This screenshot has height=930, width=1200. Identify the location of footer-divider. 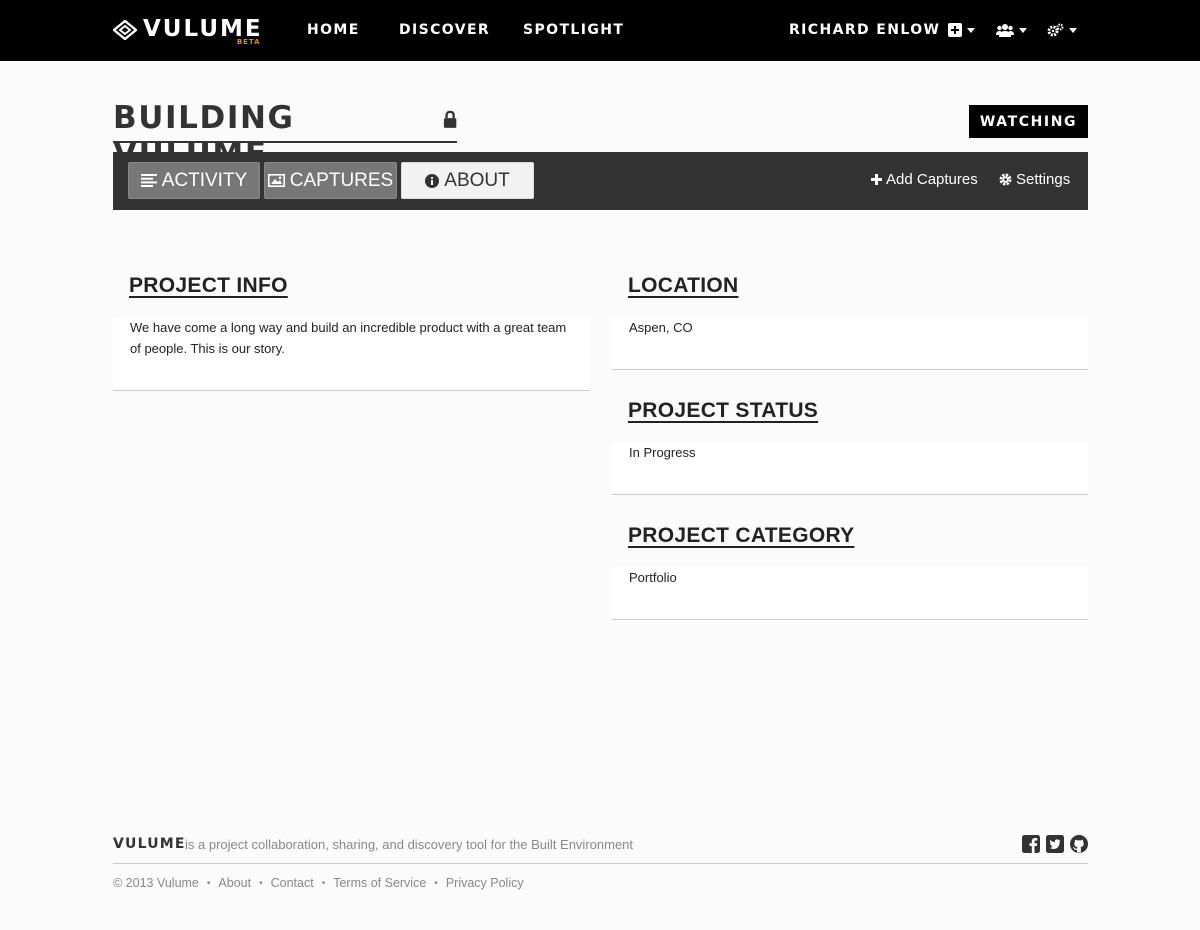
(600, 863).